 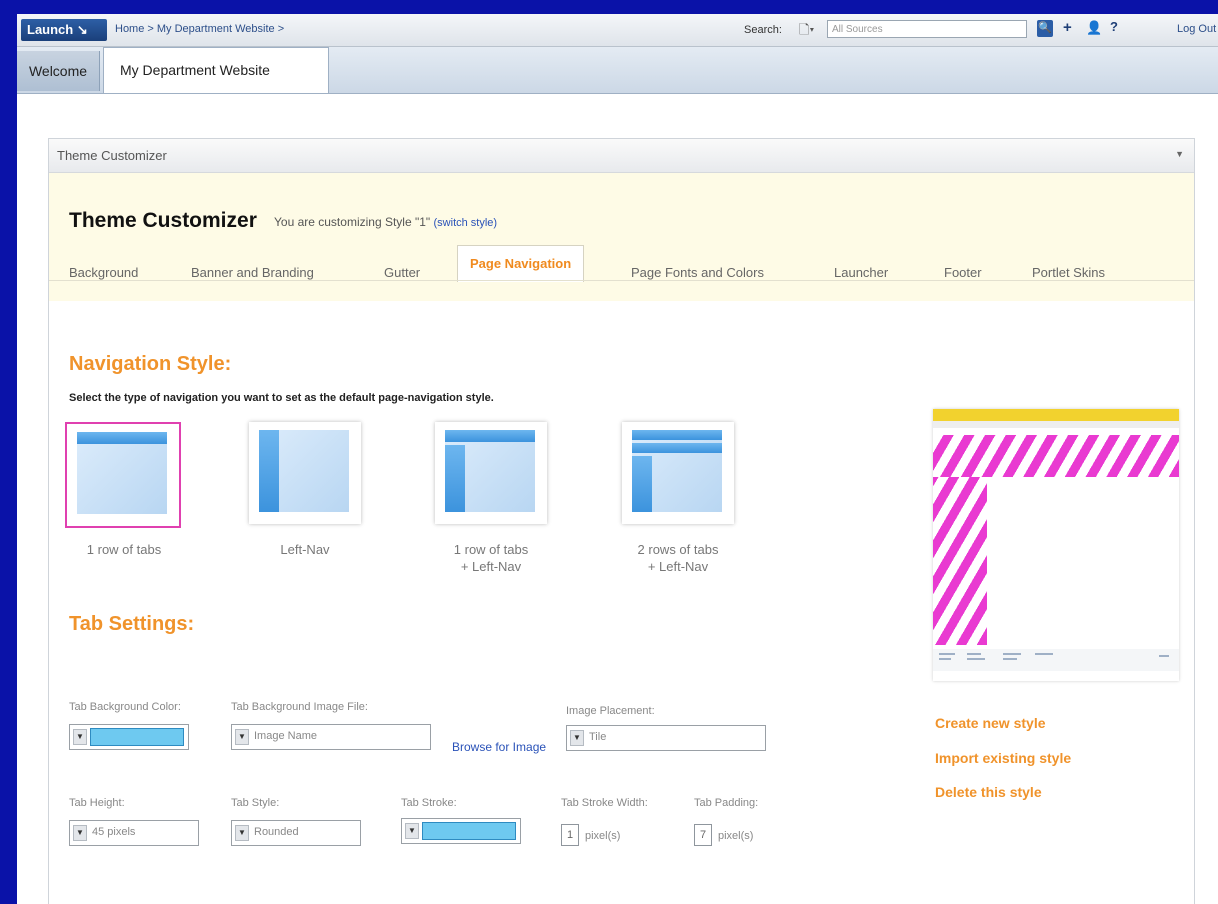 What do you see at coordinates (103, 272) in the screenshot?
I see `tab-background: Background` at bounding box center [103, 272].